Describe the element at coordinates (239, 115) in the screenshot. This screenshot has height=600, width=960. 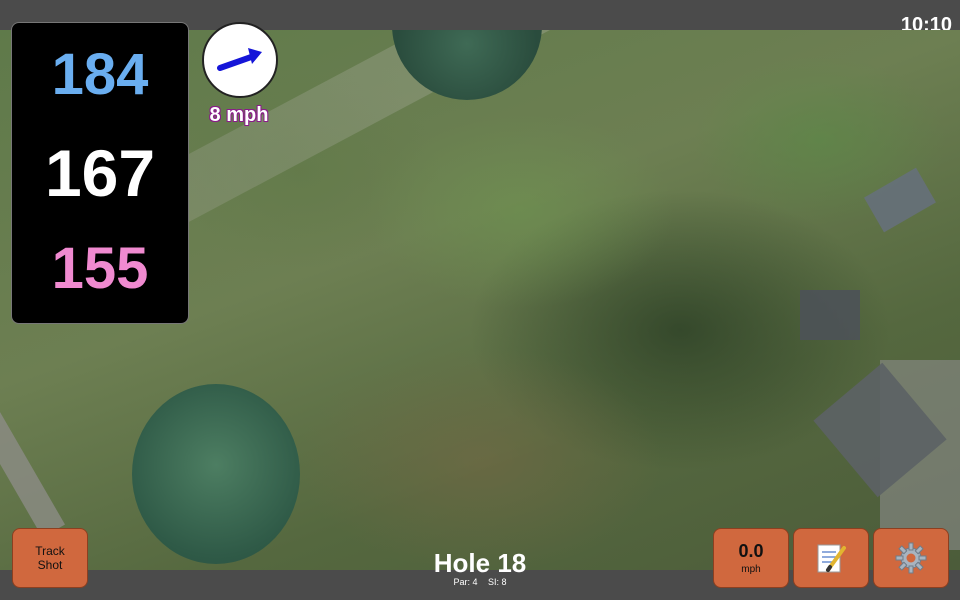
I see `wind-speed: 8 mph` at that location.